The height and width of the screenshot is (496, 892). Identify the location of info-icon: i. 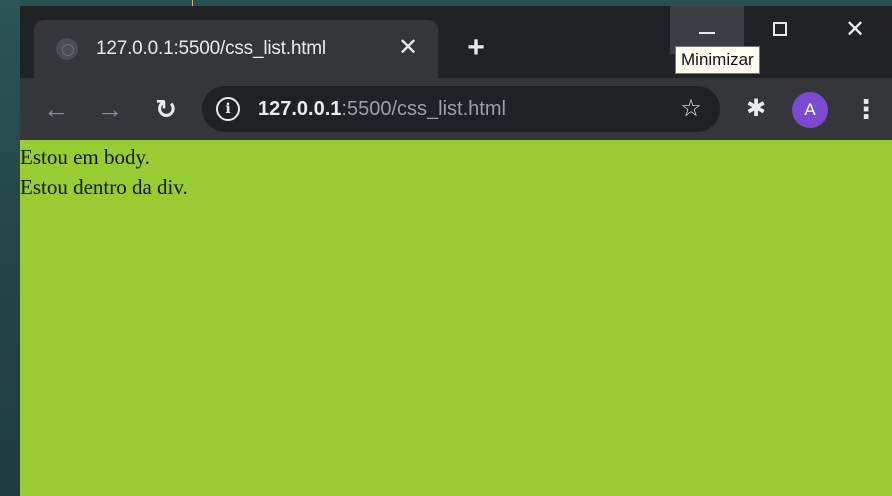
(228, 109).